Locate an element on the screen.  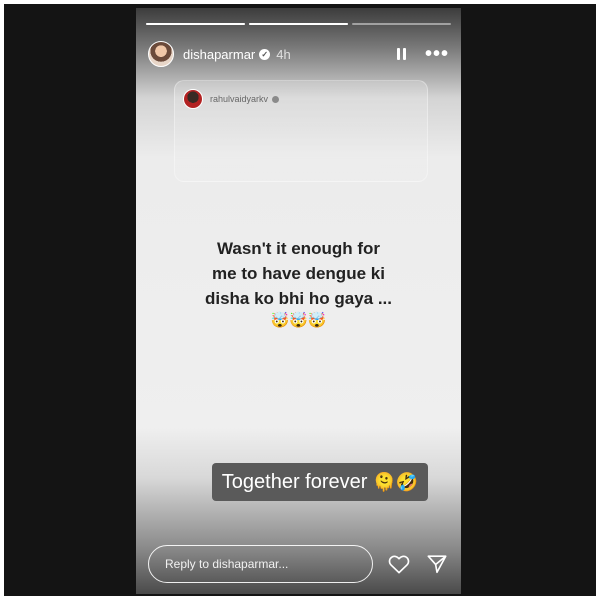
avatar is located at coordinates (161, 54).